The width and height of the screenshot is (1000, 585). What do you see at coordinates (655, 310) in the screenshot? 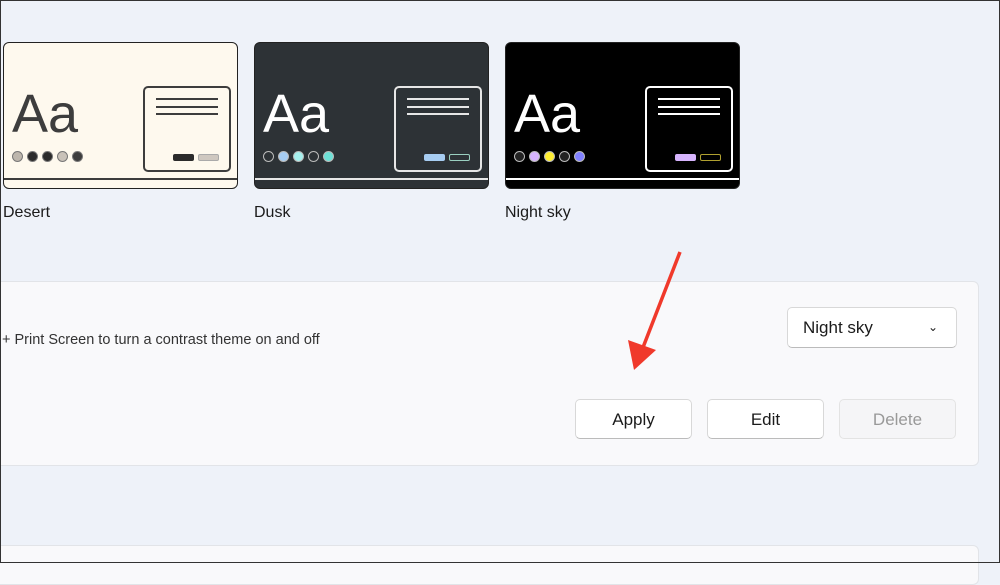
I see `annotation-arrow` at bounding box center [655, 310].